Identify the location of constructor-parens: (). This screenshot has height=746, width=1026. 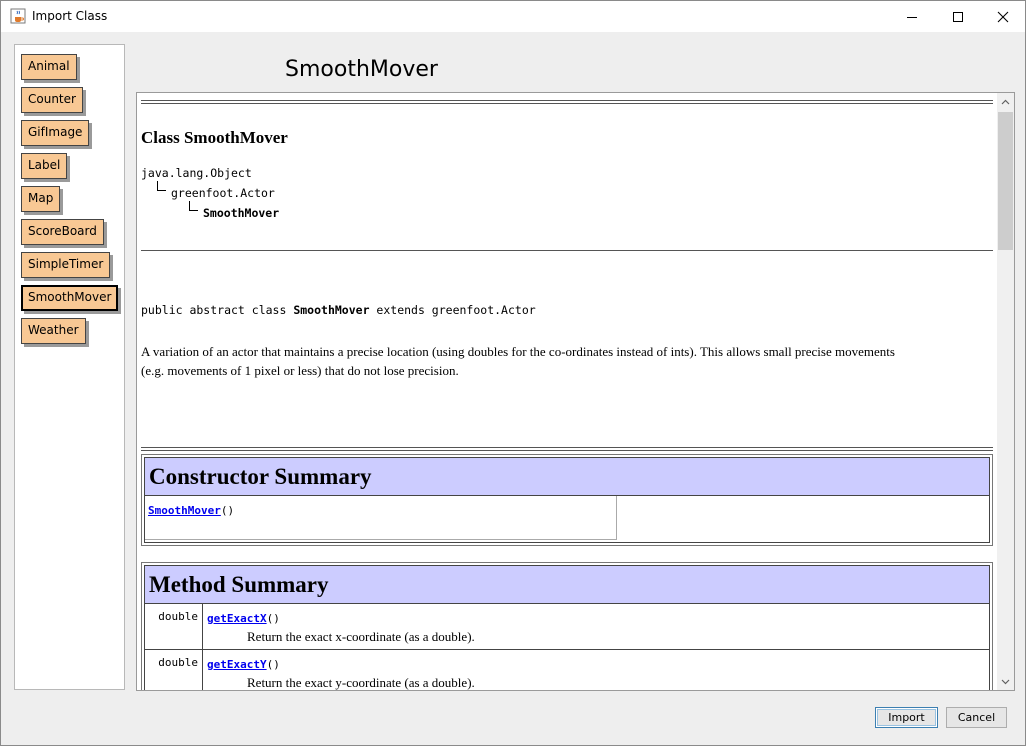
(227, 510).